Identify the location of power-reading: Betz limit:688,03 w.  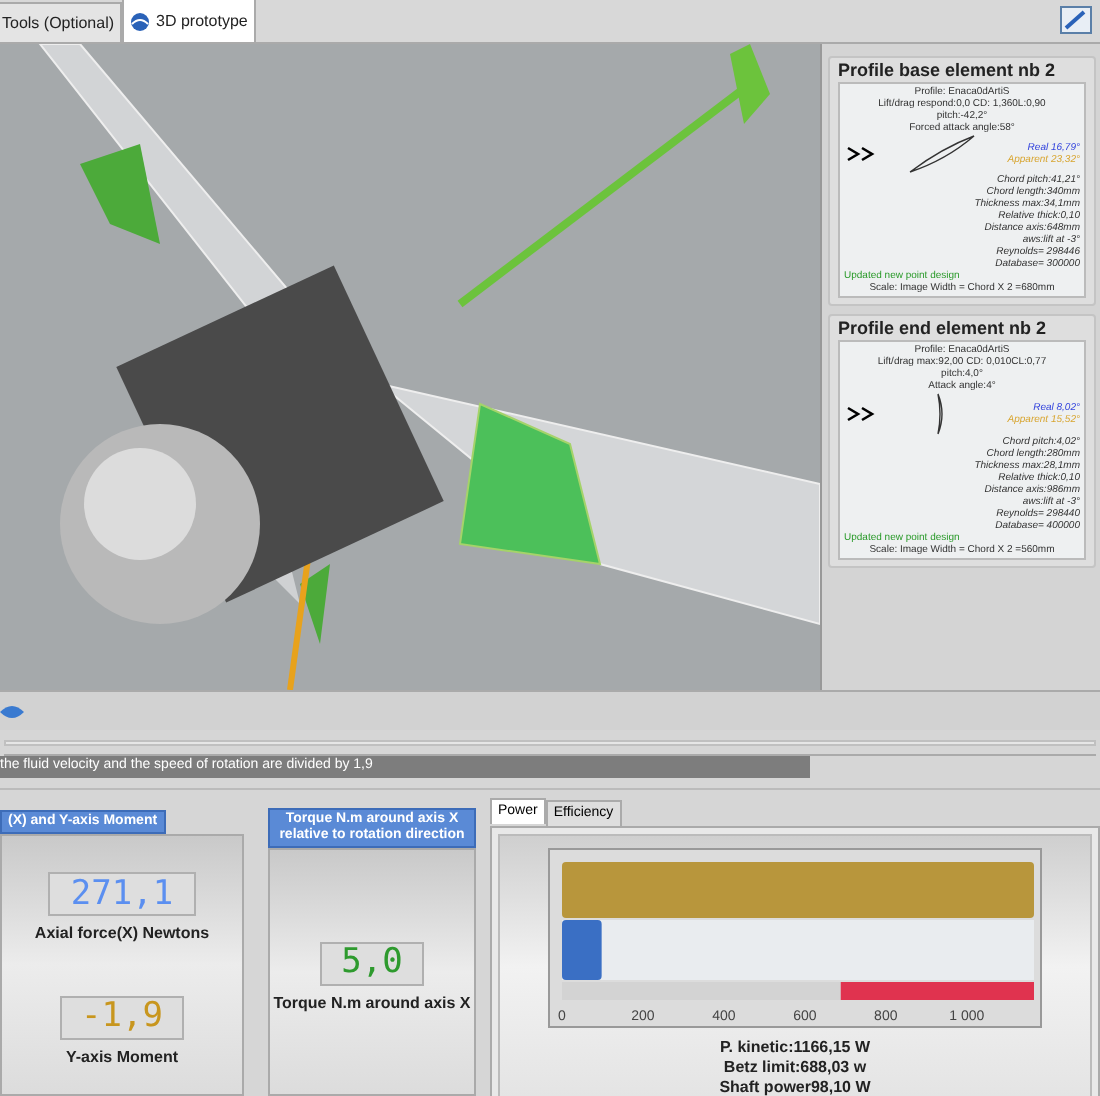
(795, 1068).